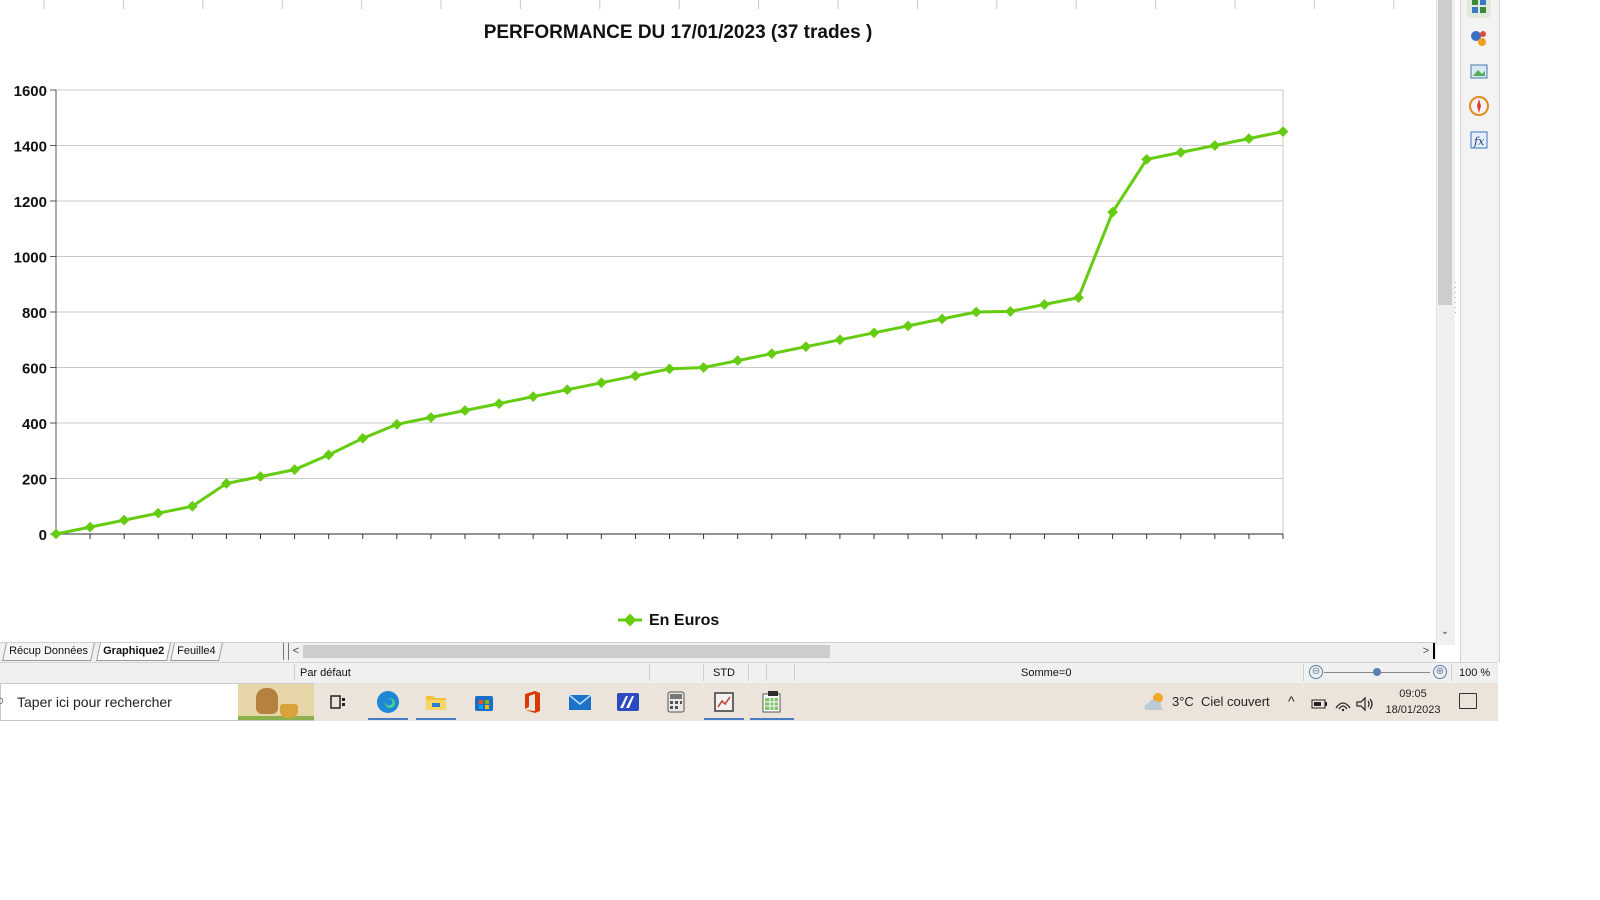  What do you see at coordinates (30, 147) in the screenshot?
I see `y-tick-label: 1400` at bounding box center [30, 147].